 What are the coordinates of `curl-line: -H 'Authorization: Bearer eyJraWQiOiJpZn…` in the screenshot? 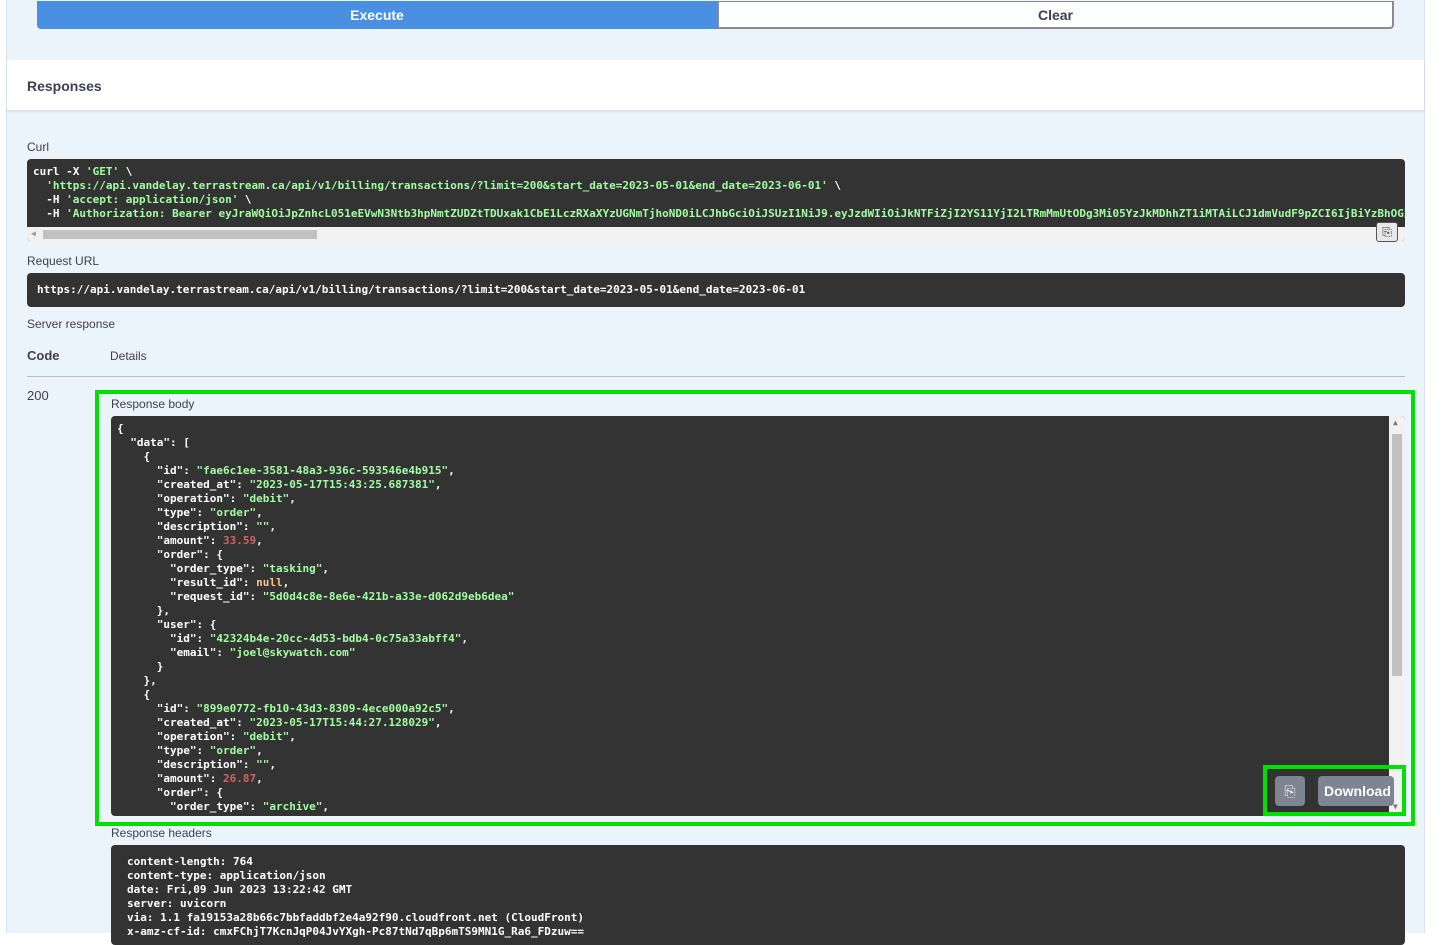 It's located at (719, 213).